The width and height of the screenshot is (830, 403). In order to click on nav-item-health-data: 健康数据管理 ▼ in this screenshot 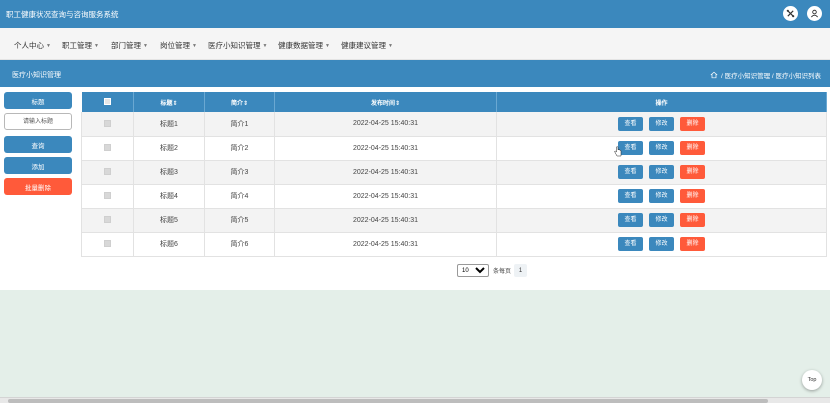, I will do `click(304, 45)`.